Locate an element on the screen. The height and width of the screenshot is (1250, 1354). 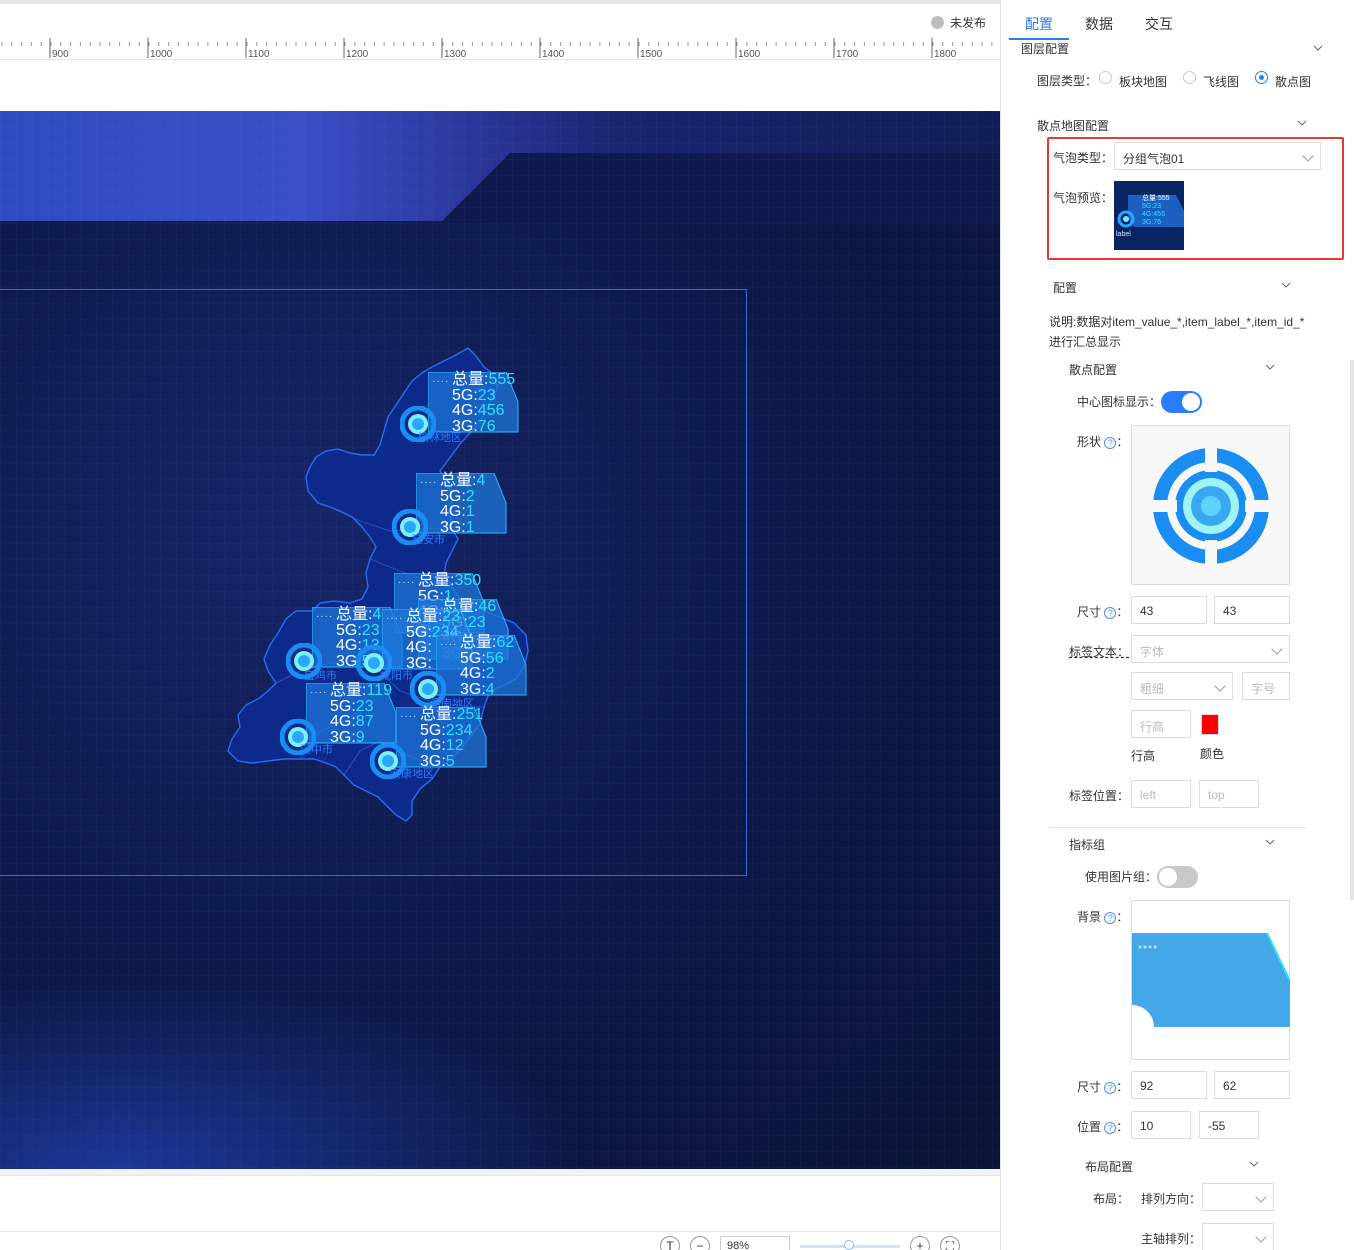
bubble-row-value: 87 is located at coordinates (364, 721).